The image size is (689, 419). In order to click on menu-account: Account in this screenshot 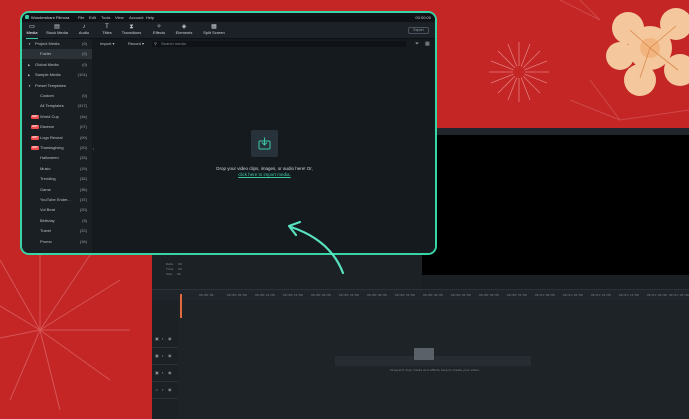, I will do `click(136, 17)`.